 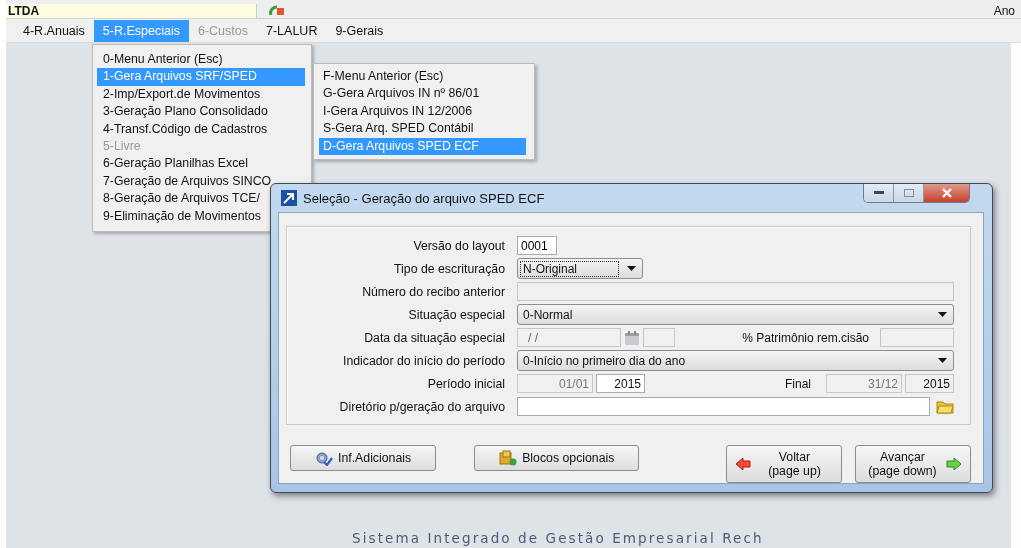 What do you see at coordinates (735, 314) in the screenshot?
I see `dropdown: 0-Normal` at bounding box center [735, 314].